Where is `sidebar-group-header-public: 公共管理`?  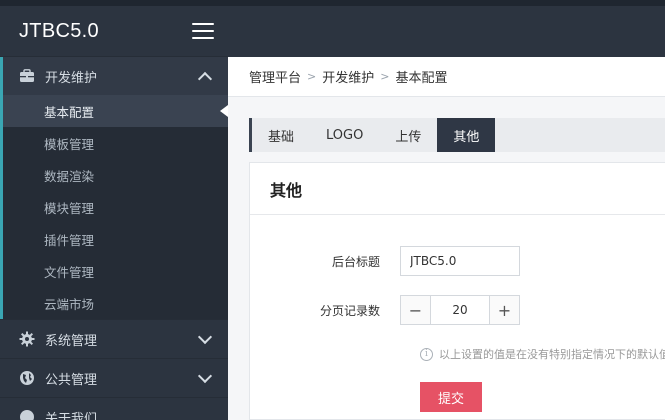
sidebar-group-header-public: 公共管理 is located at coordinates (114, 378).